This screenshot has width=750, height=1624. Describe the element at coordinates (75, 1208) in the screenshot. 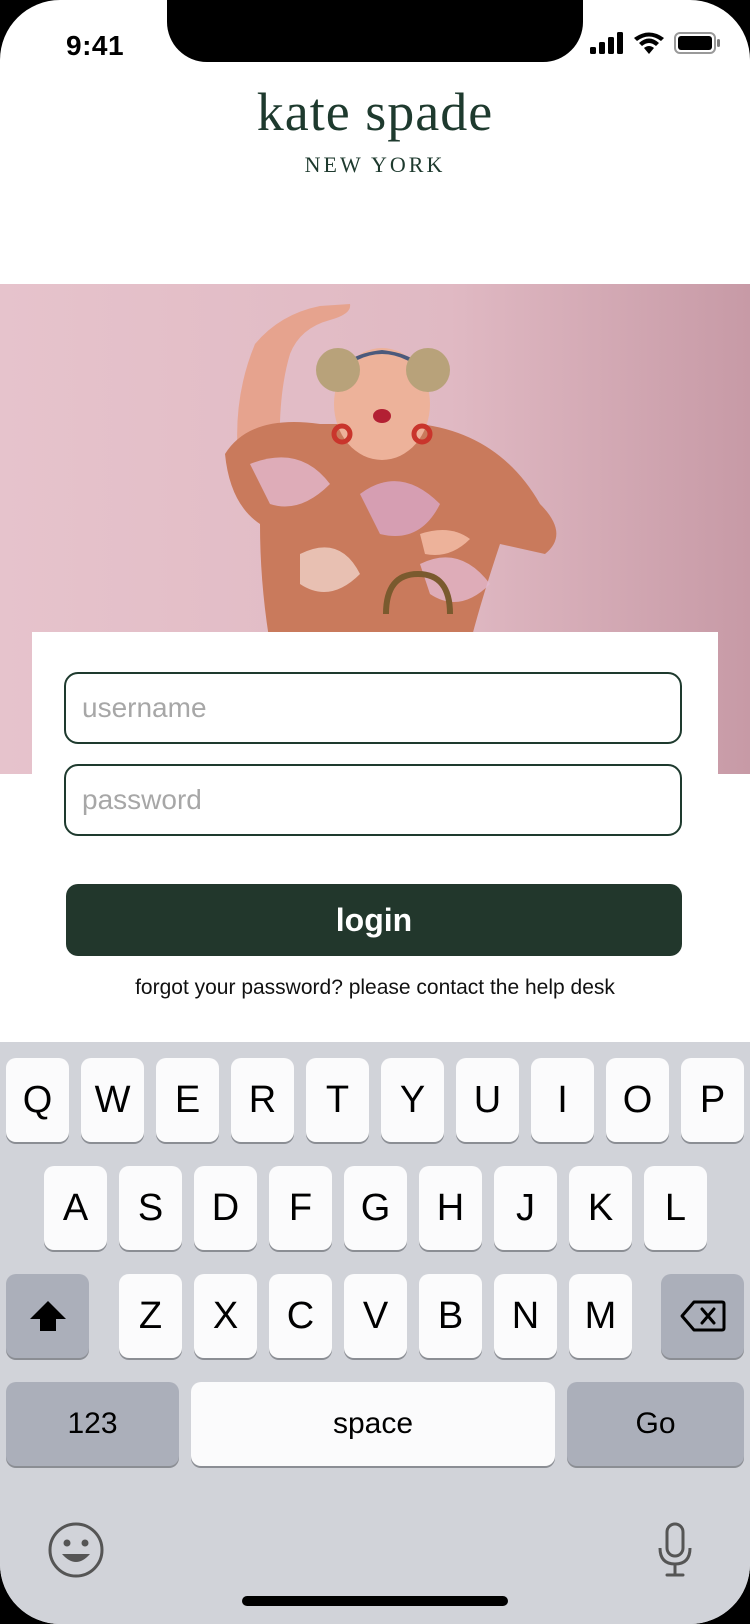

I see `key-a: A` at that location.